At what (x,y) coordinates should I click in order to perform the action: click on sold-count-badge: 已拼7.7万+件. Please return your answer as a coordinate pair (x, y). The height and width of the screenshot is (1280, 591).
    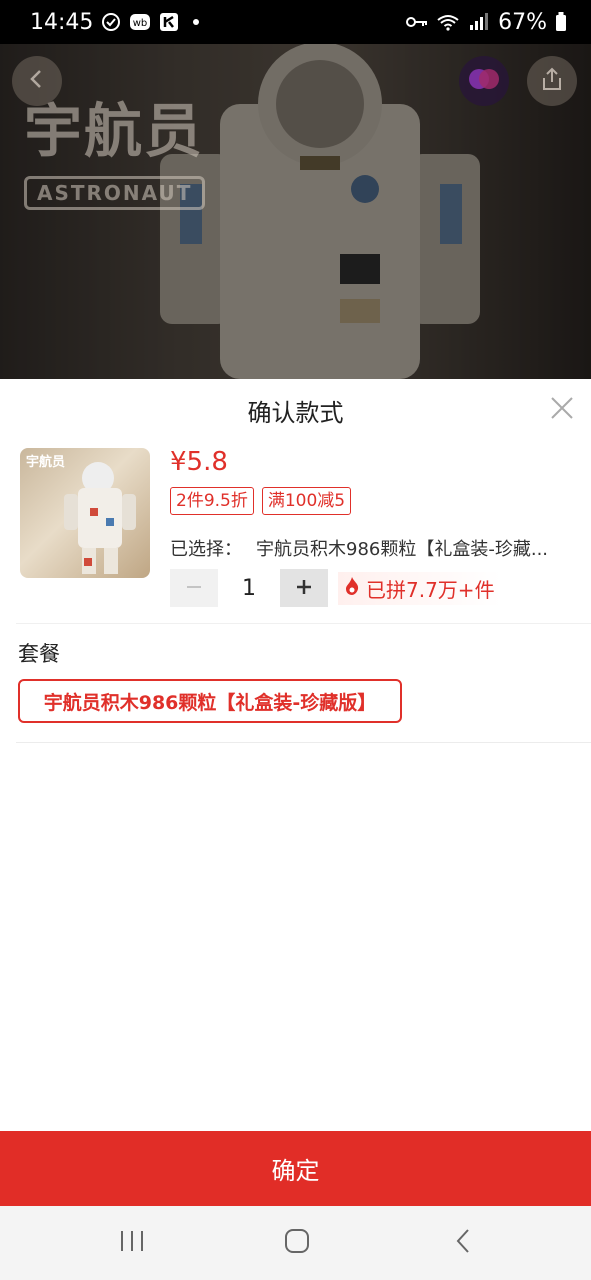
    Looking at the image, I should click on (419, 588).